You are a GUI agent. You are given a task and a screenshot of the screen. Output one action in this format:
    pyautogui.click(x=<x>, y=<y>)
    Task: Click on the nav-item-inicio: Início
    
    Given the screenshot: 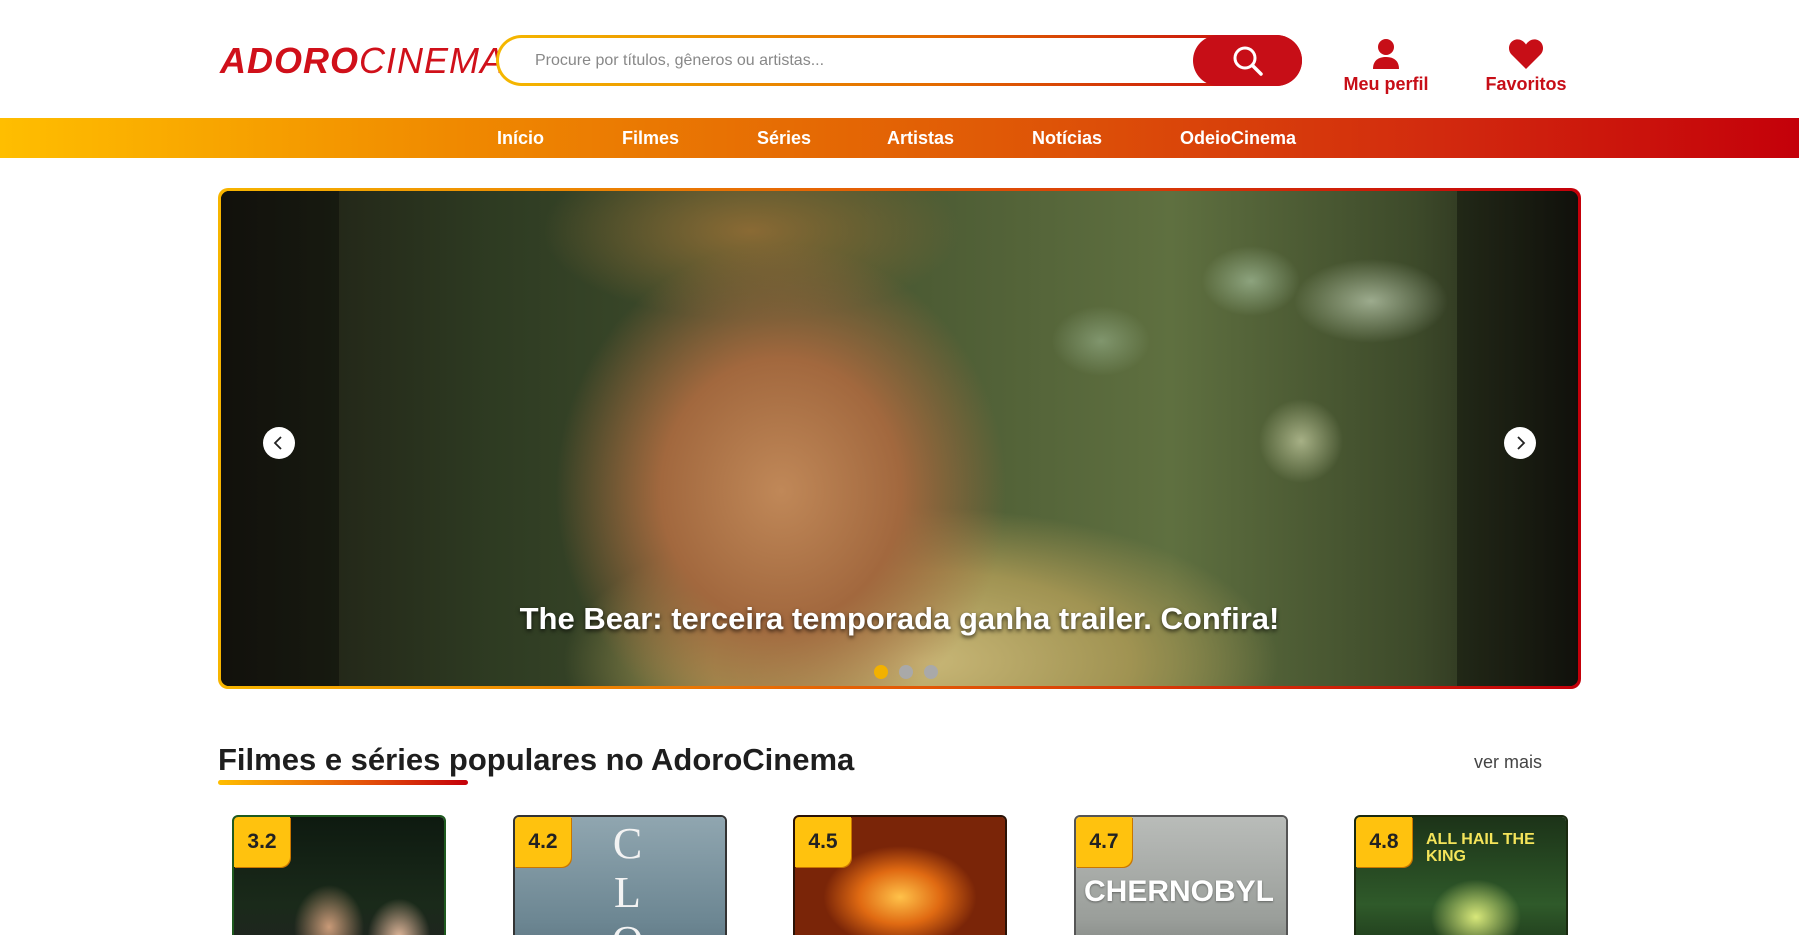 What is the action you would take?
    pyautogui.click(x=520, y=138)
    